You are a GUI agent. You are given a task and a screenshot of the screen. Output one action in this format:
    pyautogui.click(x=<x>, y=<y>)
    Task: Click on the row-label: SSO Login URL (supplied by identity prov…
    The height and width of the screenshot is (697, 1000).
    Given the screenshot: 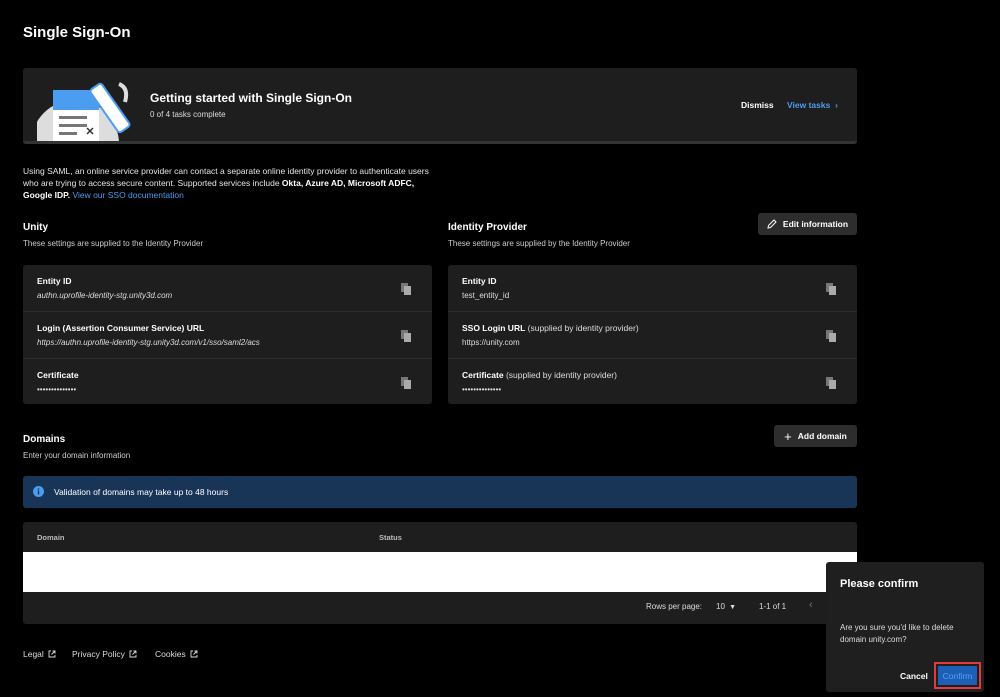 What is the action you would take?
    pyautogui.click(x=550, y=328)
    